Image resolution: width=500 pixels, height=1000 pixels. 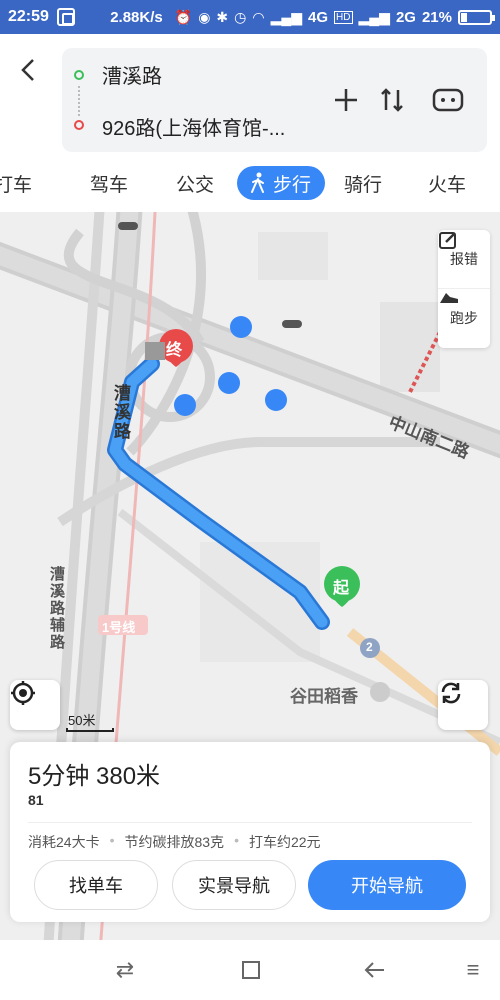 I want to click on tab-bus: 公交, so click(x=195, y=183).